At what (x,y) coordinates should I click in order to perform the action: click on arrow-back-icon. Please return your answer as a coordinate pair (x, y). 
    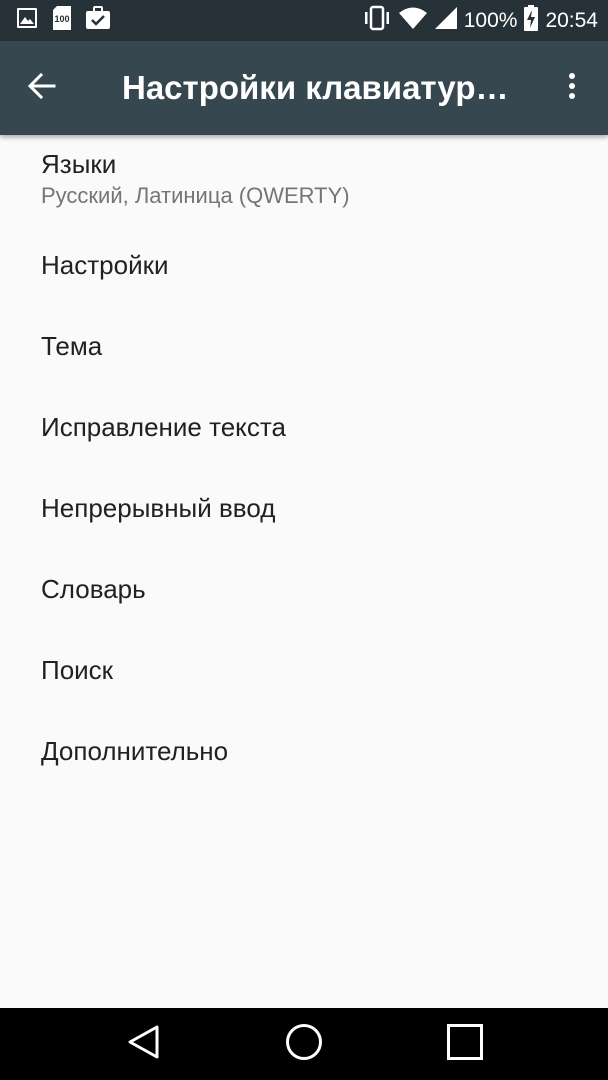
    Looking at the image, I should click on (42, 88).